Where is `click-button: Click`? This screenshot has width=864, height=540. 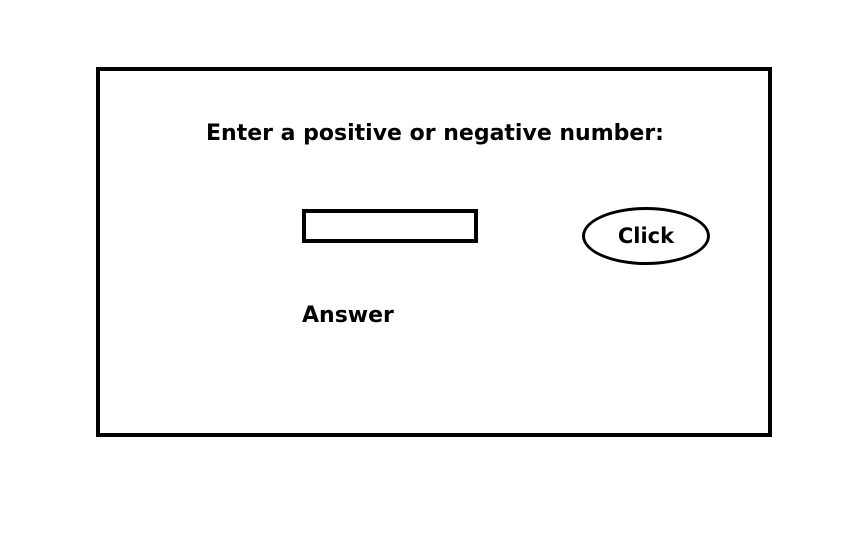
click-button: Click is located at coordinates (646, 236).